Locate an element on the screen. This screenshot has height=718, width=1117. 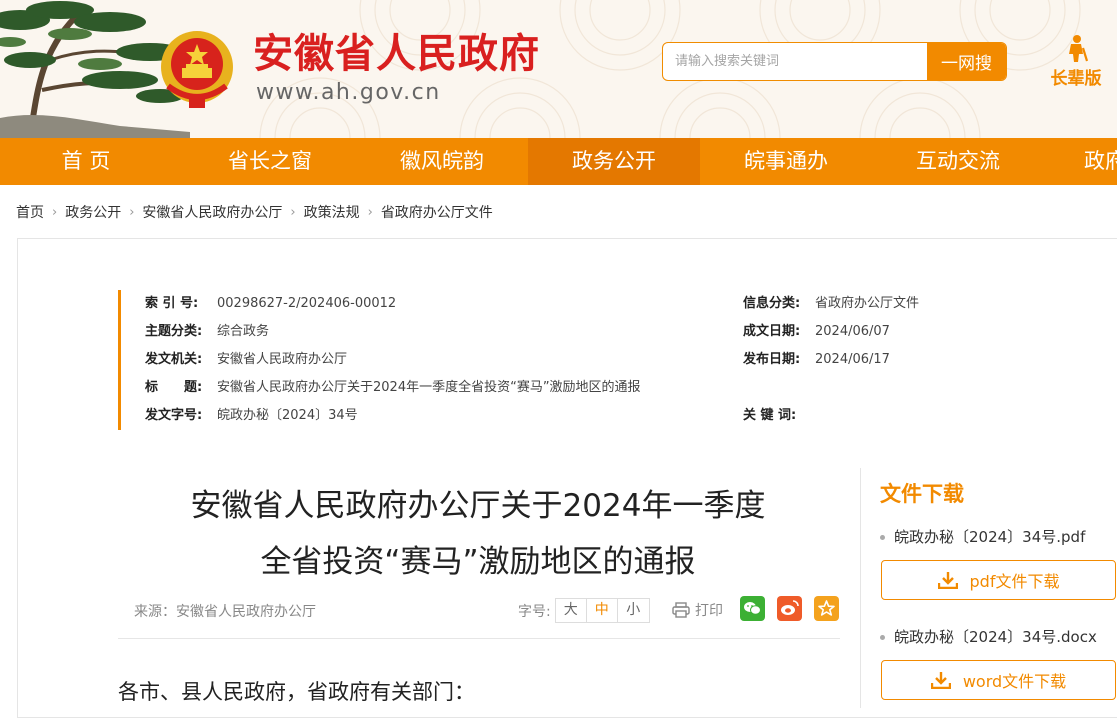
download-file-name: 皖政办秘〔2024〕34号.pdf is located at coordinates (982, 536).